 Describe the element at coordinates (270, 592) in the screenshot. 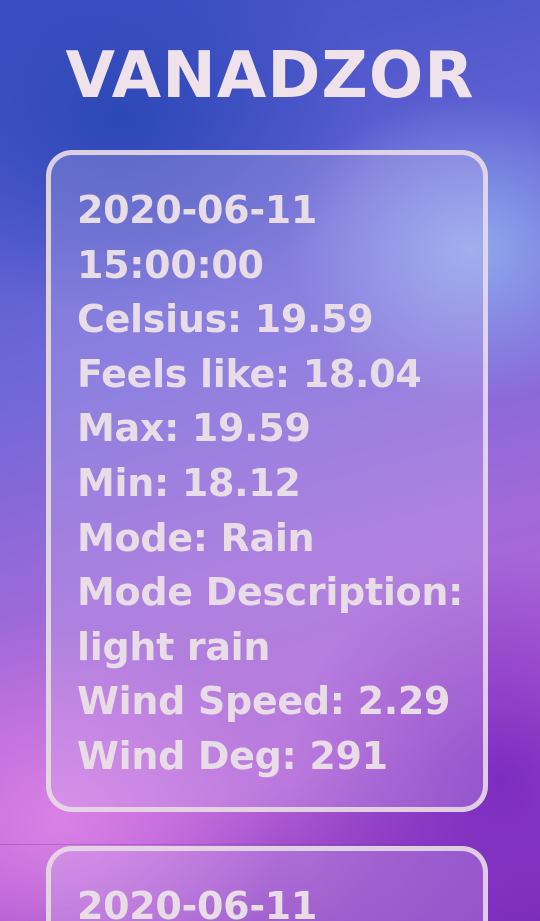

I see `mode-description-label: Mode Description:` at that location.